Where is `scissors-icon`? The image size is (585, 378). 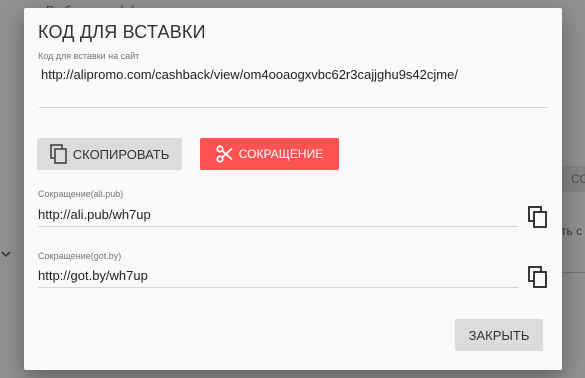 scissors-icon is located at coordinates (225, 154).